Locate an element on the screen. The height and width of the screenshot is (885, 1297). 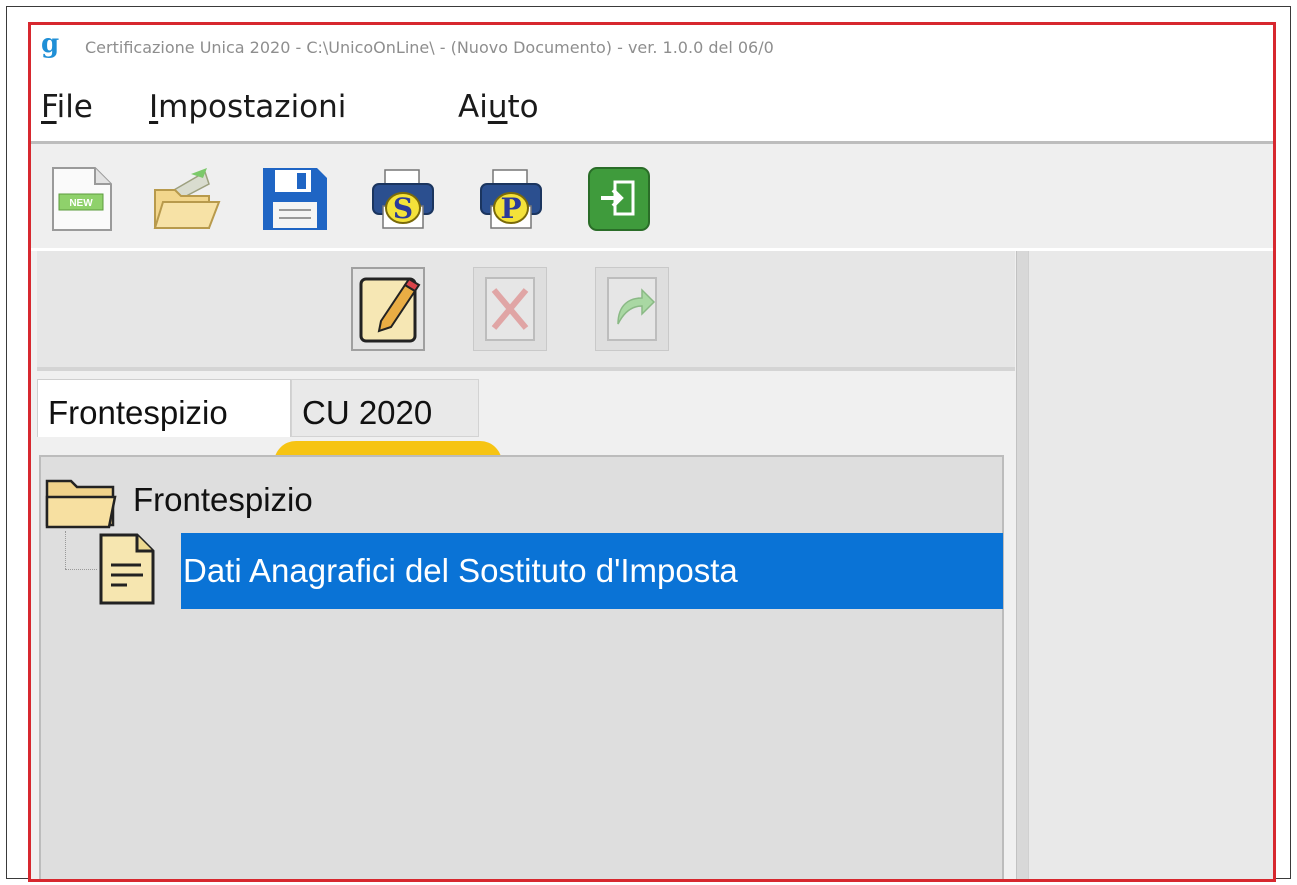
document-icon is located at coordinates (127, 569).